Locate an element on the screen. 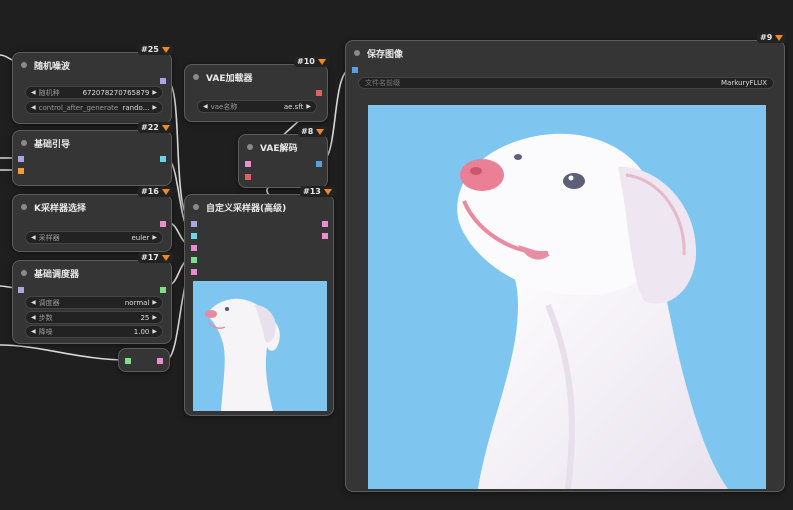  node-title-bar: 基础调度器 is located at coordinates (92, 273).